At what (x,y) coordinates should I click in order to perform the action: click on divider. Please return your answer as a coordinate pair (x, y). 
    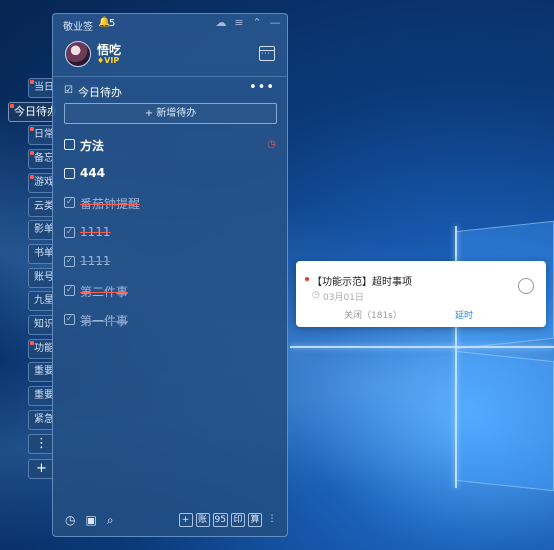
    Looking at the image, I should click on (170, 76).